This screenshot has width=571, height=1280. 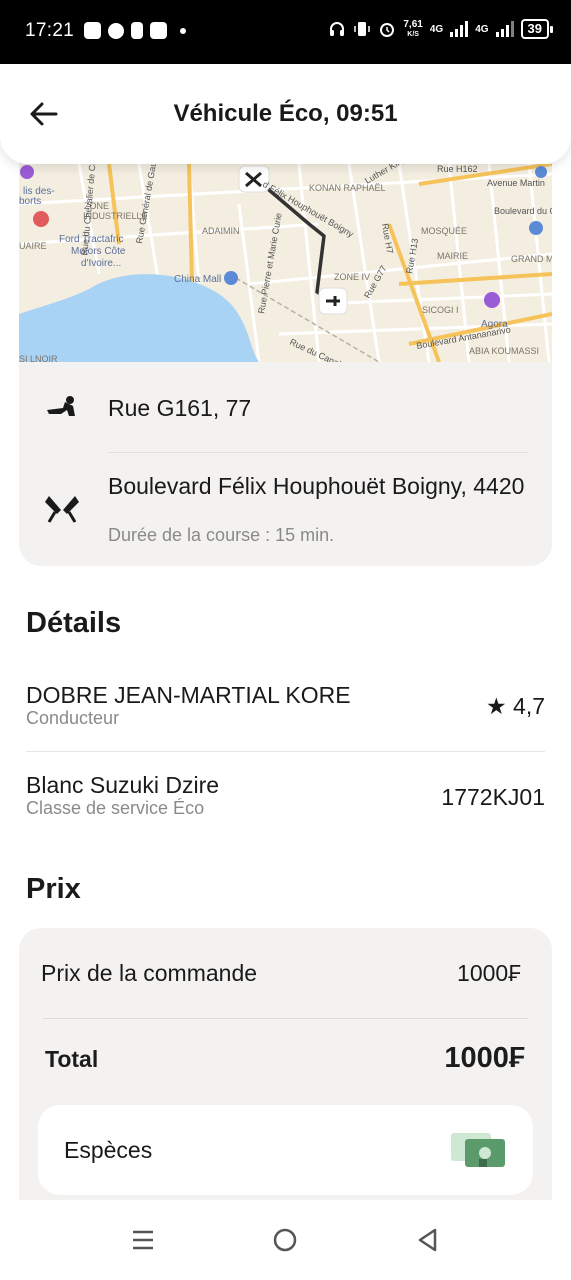 I want to click on network-type-1: 4G, so click(x=436, y=29).